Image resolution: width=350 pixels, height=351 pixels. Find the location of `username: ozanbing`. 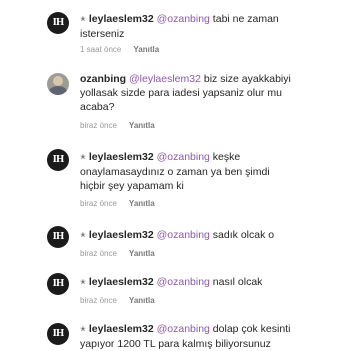

username: ozanbing is located at coordinates (103, 79).